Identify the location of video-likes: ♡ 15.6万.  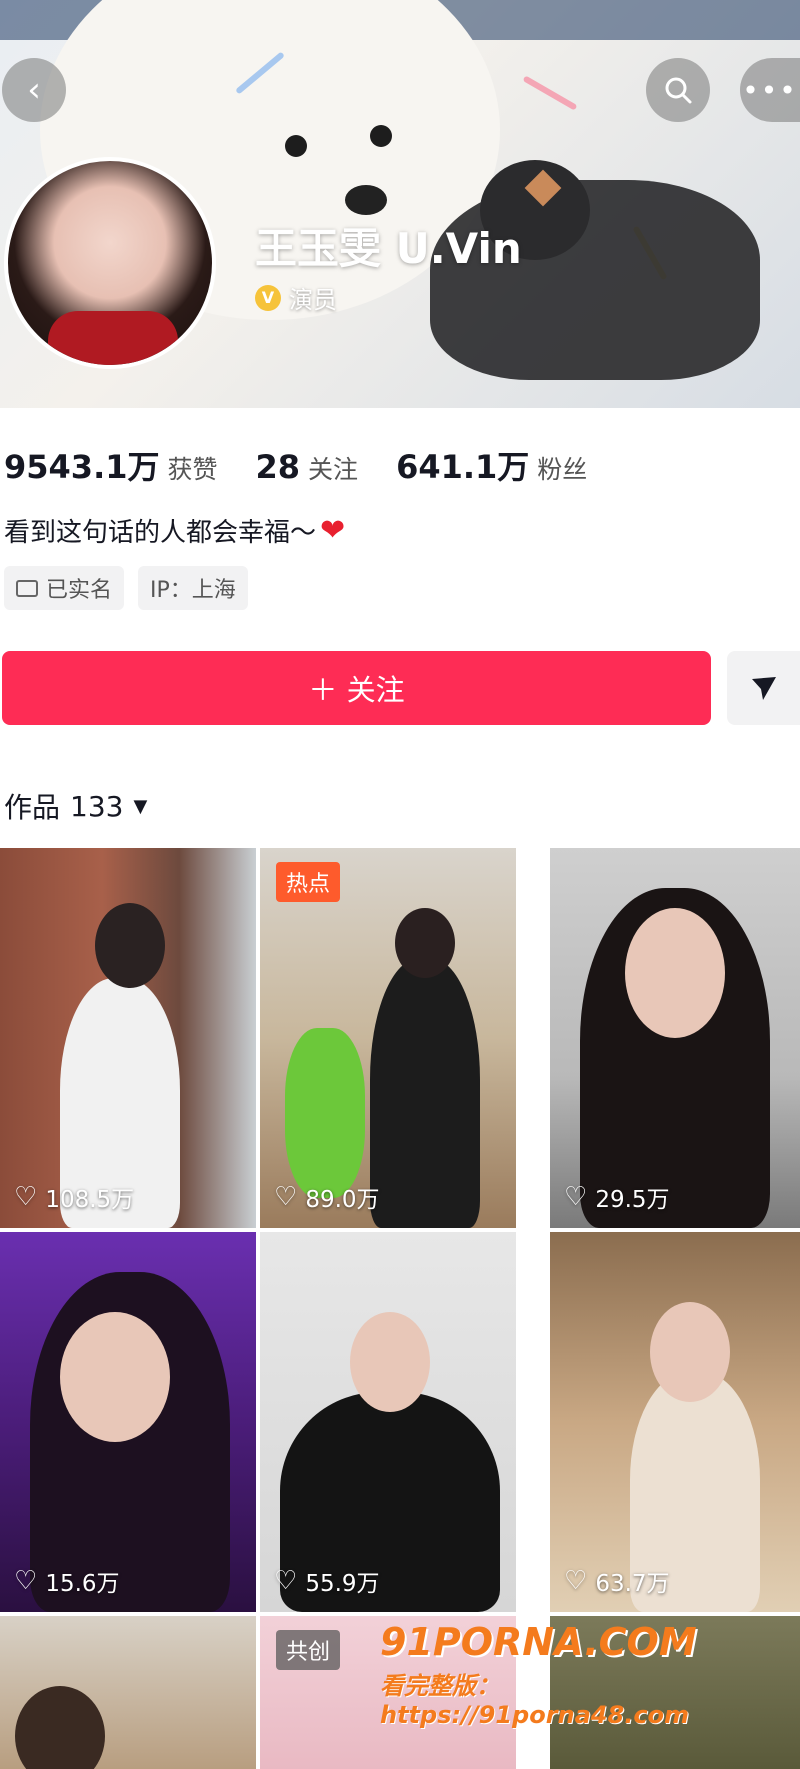
(67, 1581).